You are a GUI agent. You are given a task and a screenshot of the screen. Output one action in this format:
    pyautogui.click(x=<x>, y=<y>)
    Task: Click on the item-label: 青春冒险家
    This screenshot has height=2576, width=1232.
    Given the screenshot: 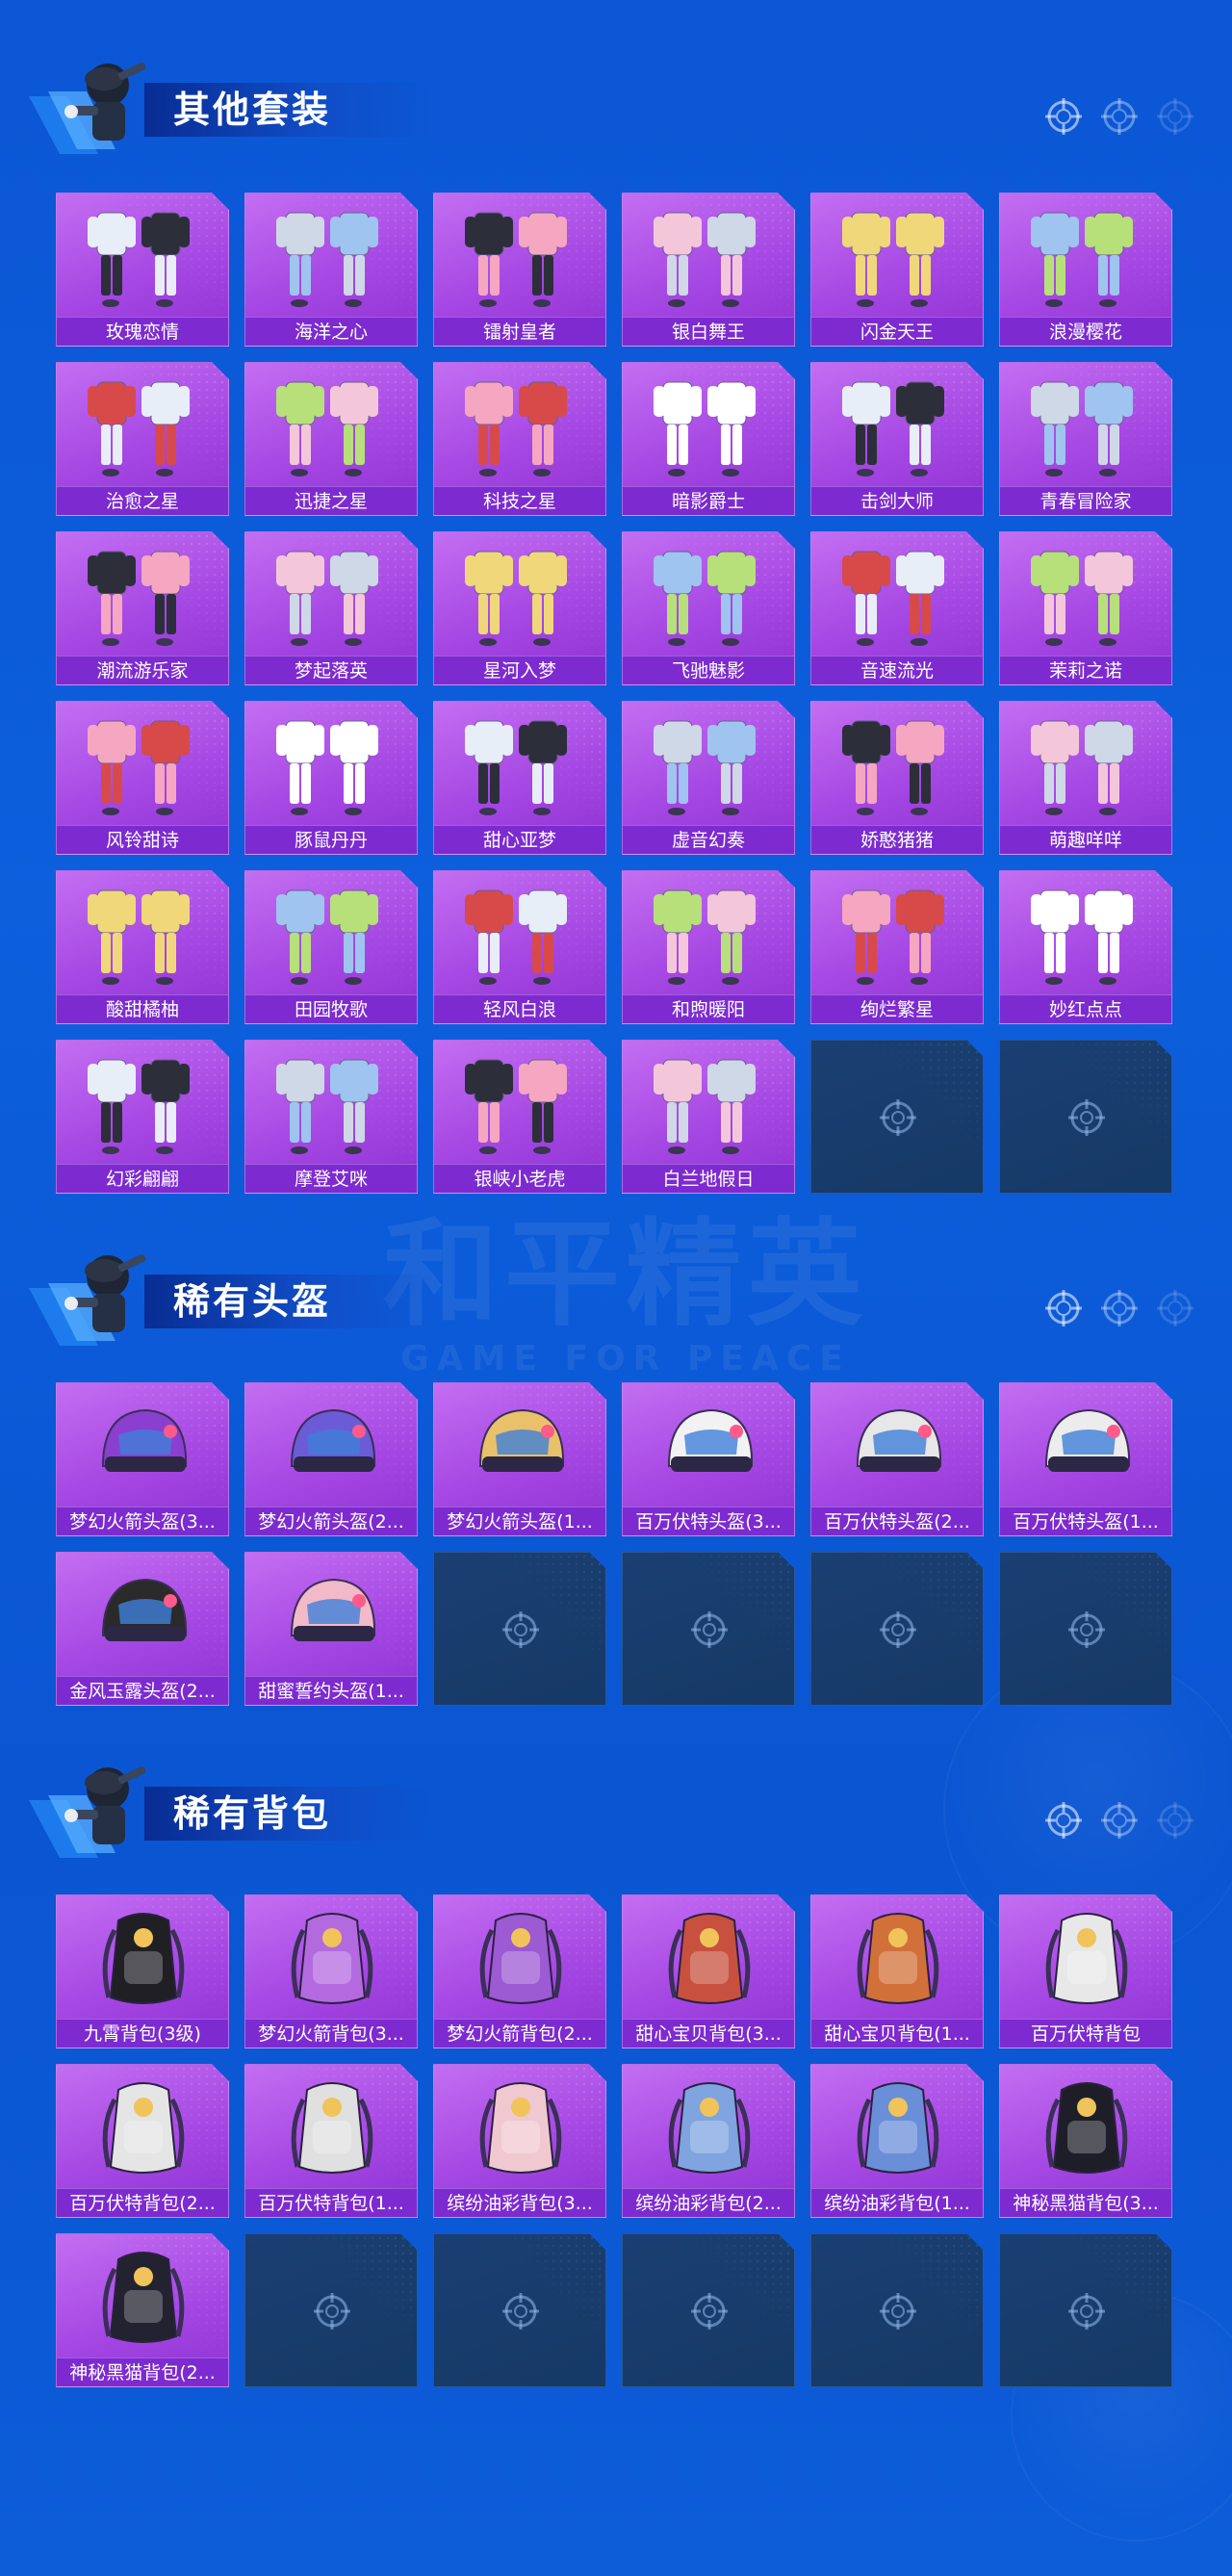 What is the action you would take?
    pyautogui.click(x=1085, y=501)
    